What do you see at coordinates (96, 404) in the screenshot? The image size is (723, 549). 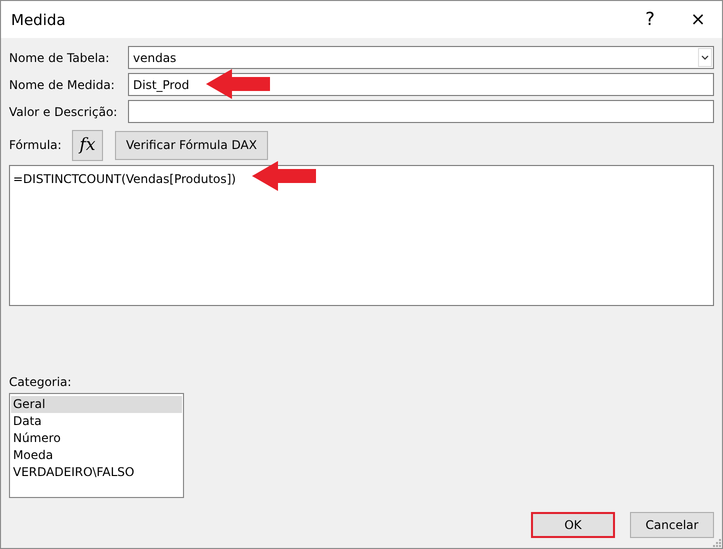 I see `list-item: Geral` at bounding box center [96, 404].